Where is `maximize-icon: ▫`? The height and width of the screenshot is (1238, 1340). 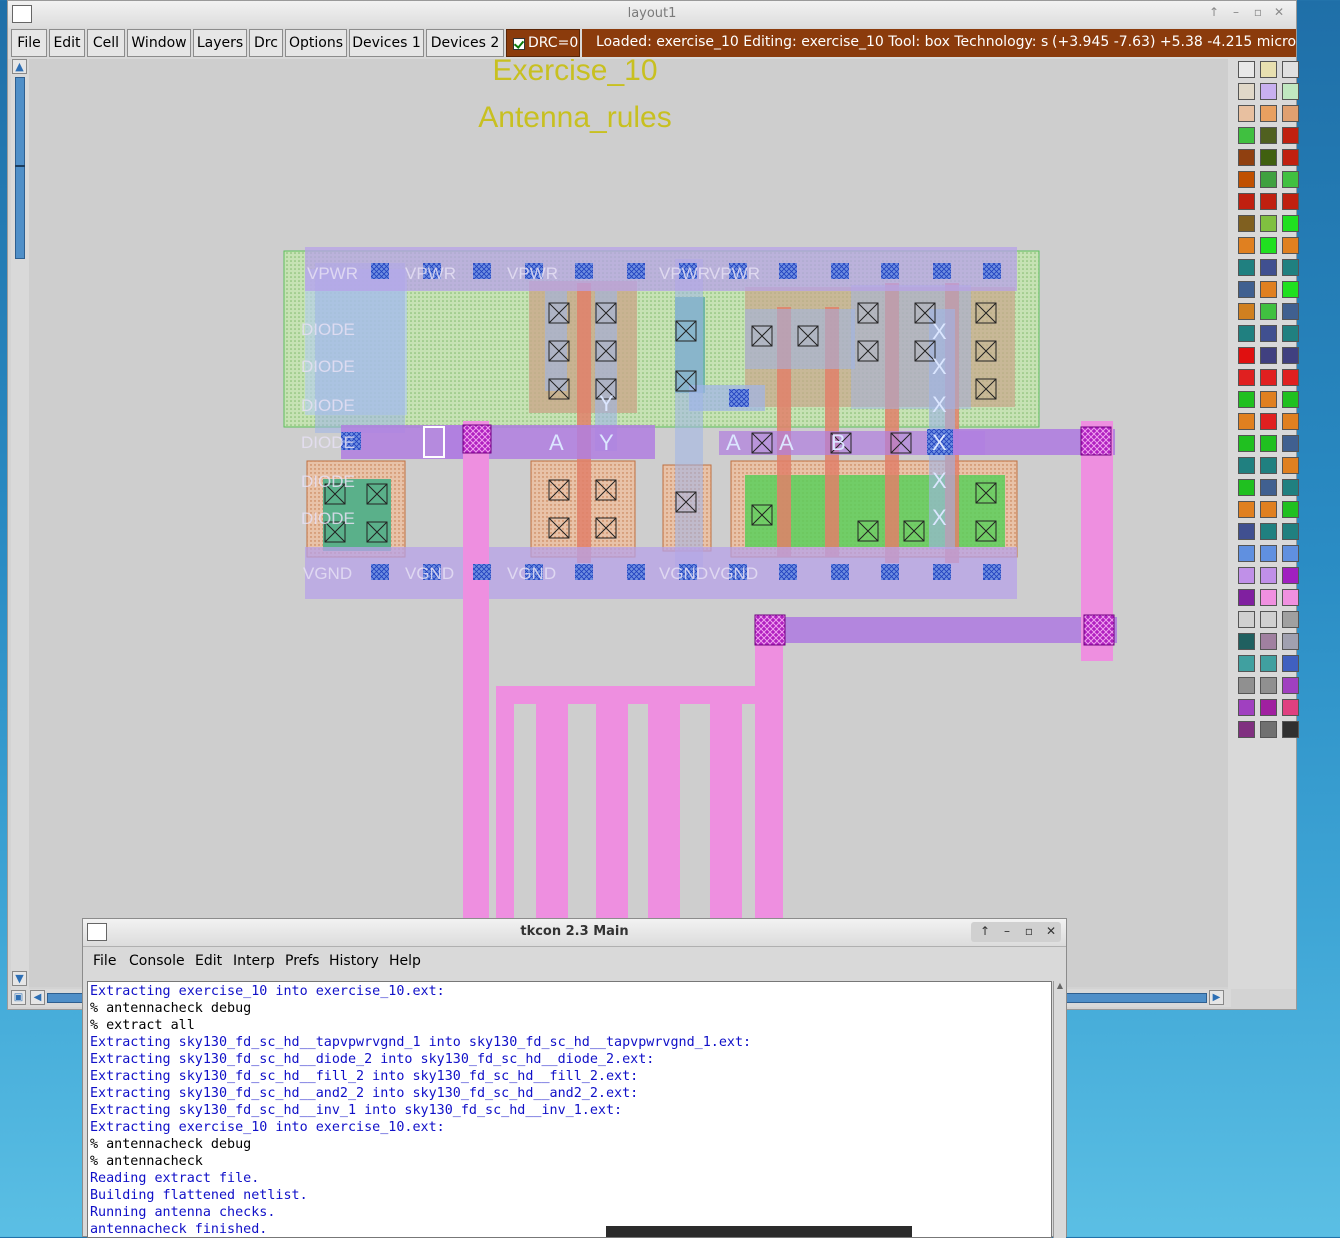 maximize-icon: ▫ is located at coordinates (1258, 12).